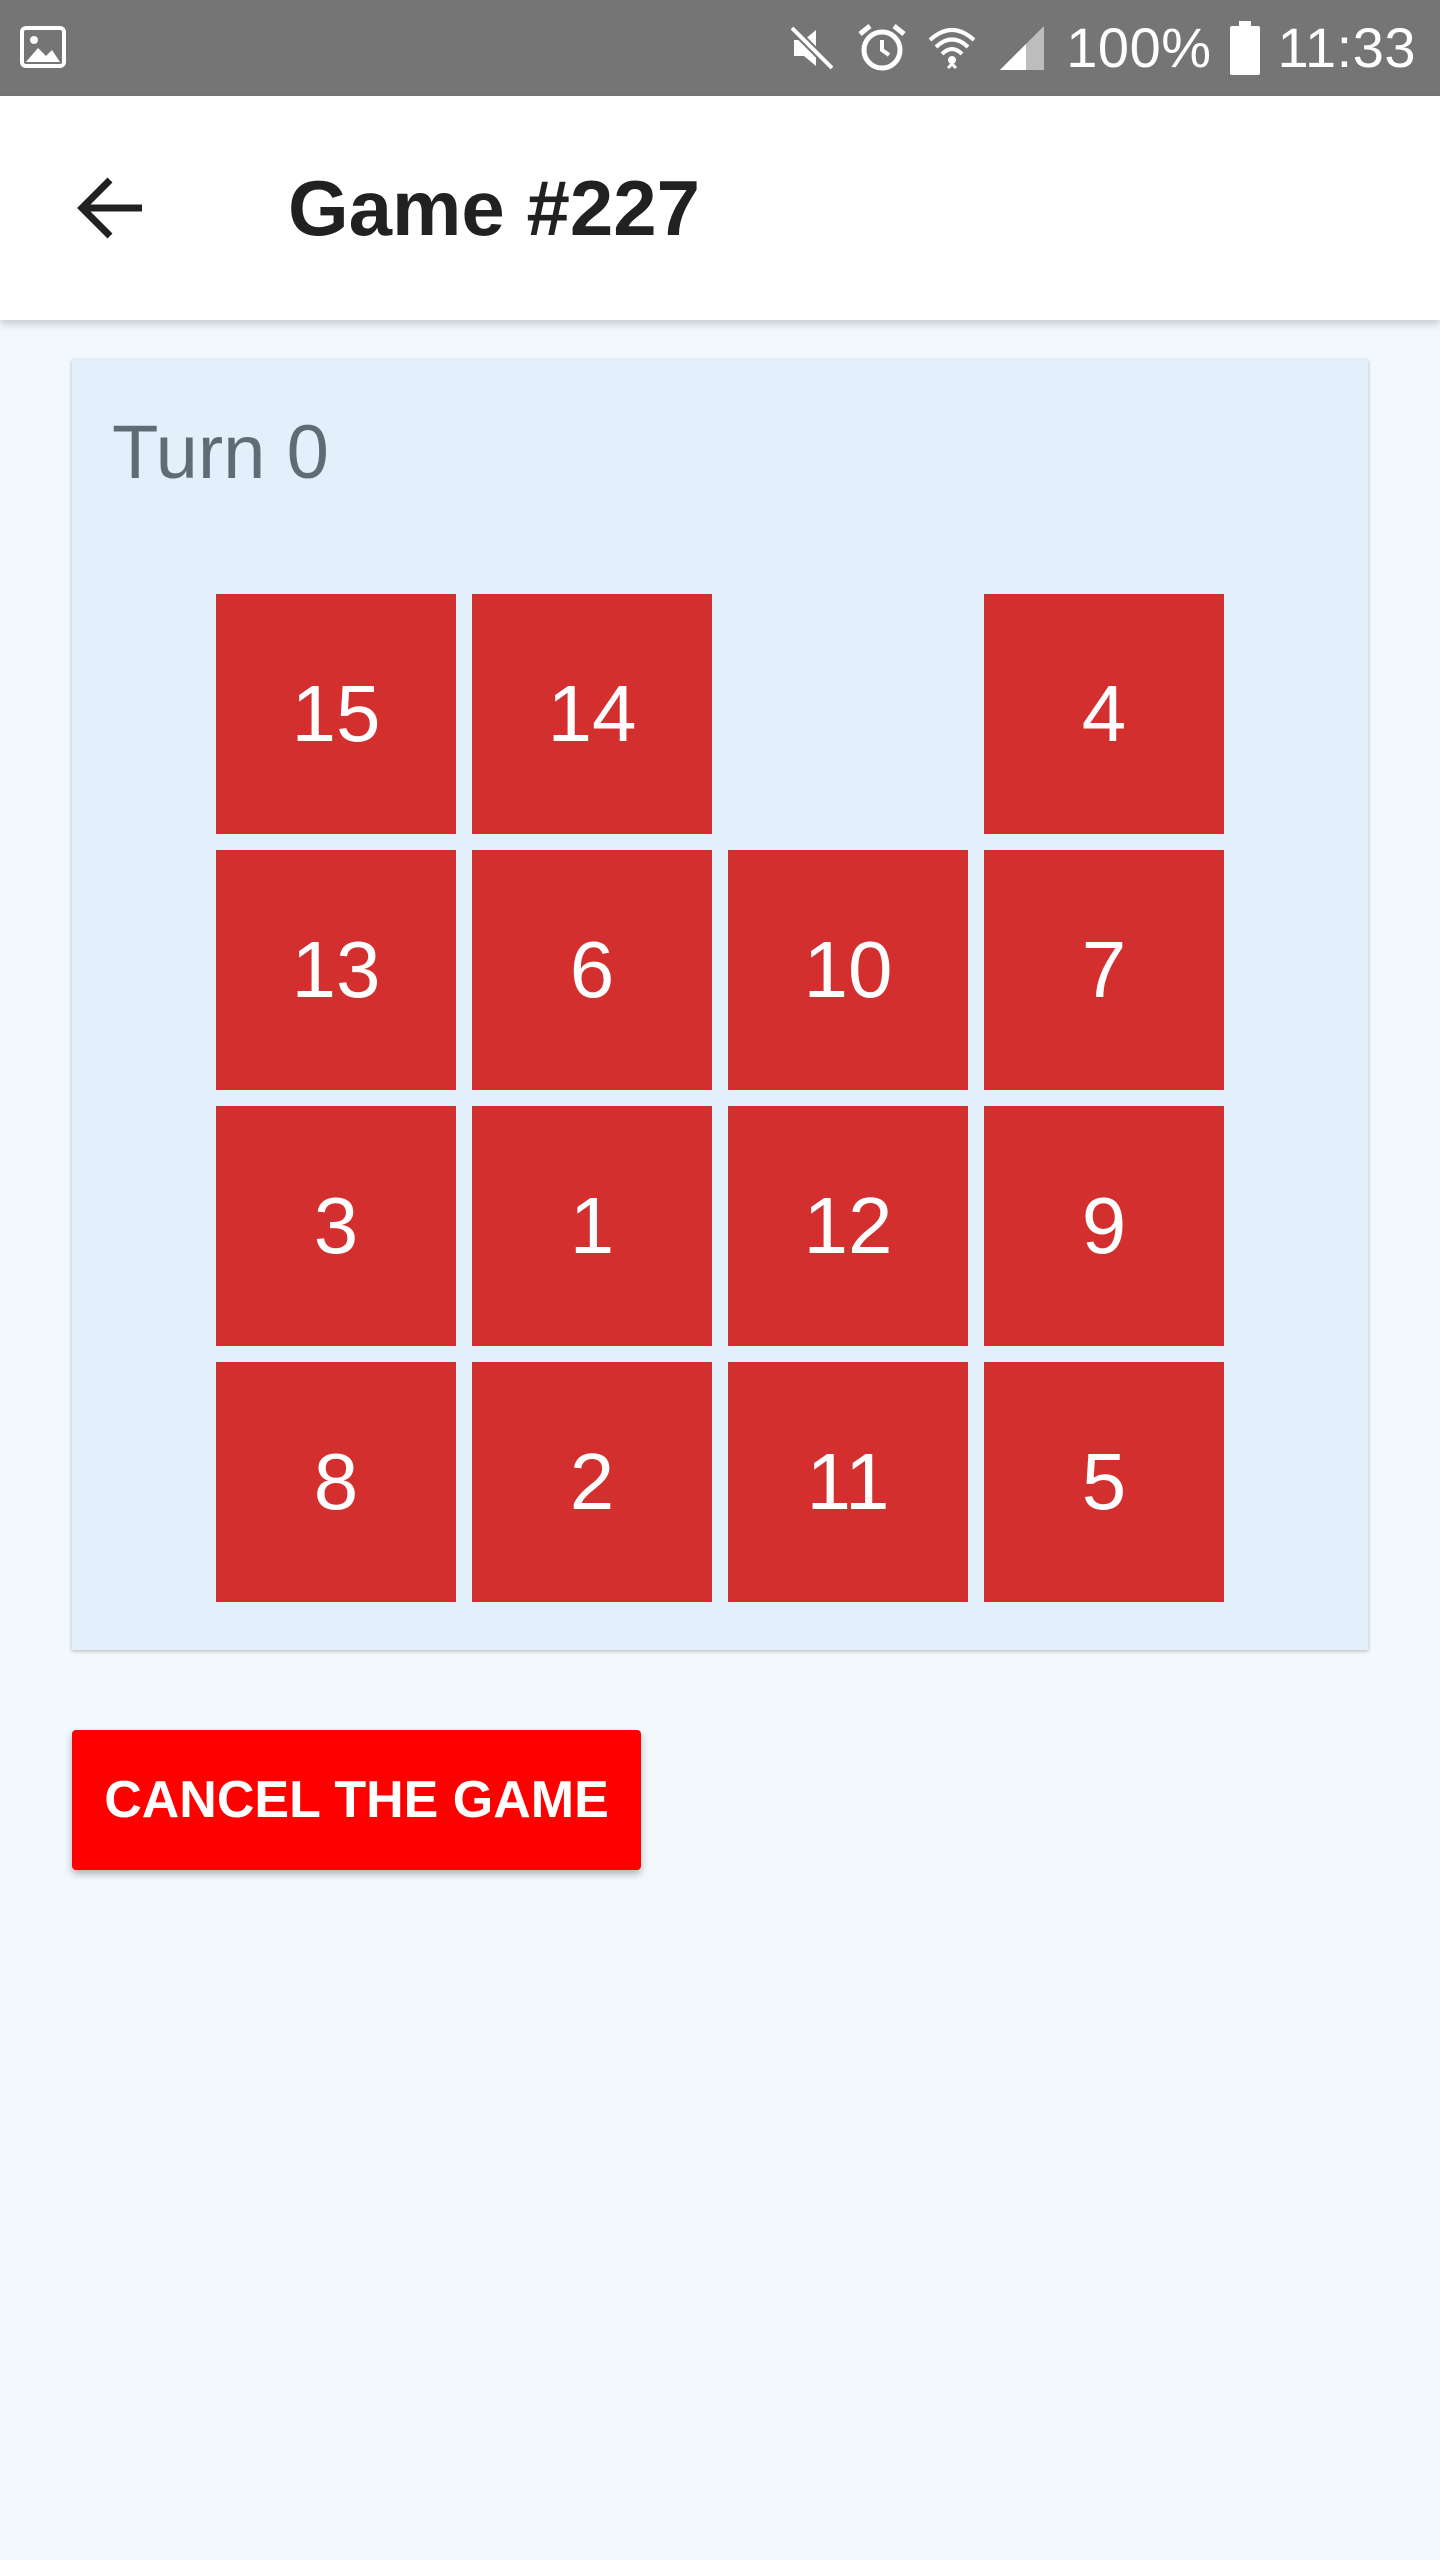 The width and height of the screenshot is (1440, 2560). I want to click on arrow-left-icon, so click(109, 208).